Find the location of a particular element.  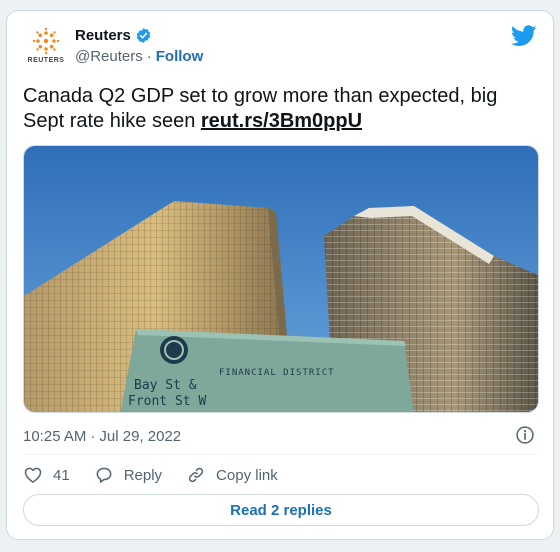

reuters-logo-icon is located at coordinates (46, 41).